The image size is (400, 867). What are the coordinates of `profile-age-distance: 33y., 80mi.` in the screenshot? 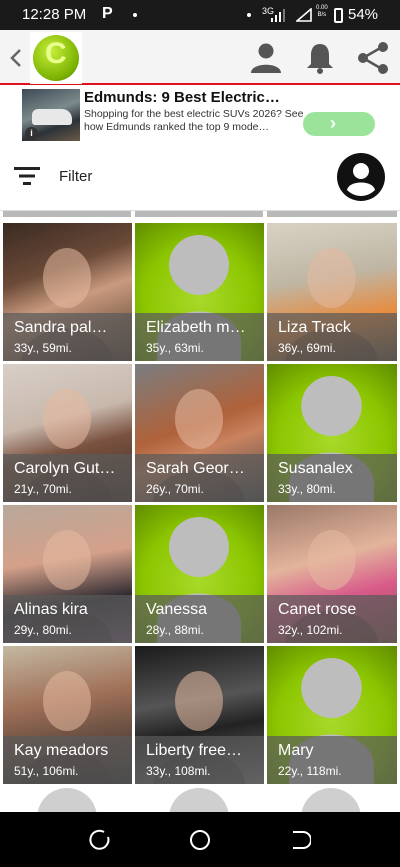 It's located at (307, 489).